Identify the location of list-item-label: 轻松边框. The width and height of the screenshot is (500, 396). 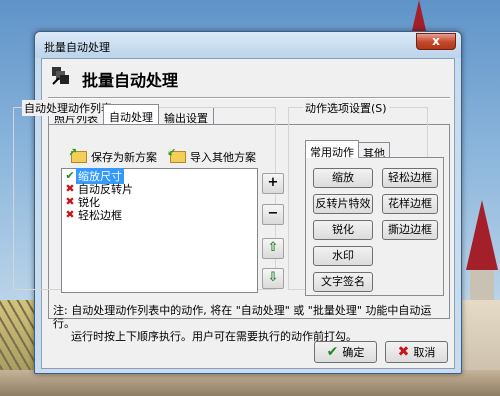
(100, 215).